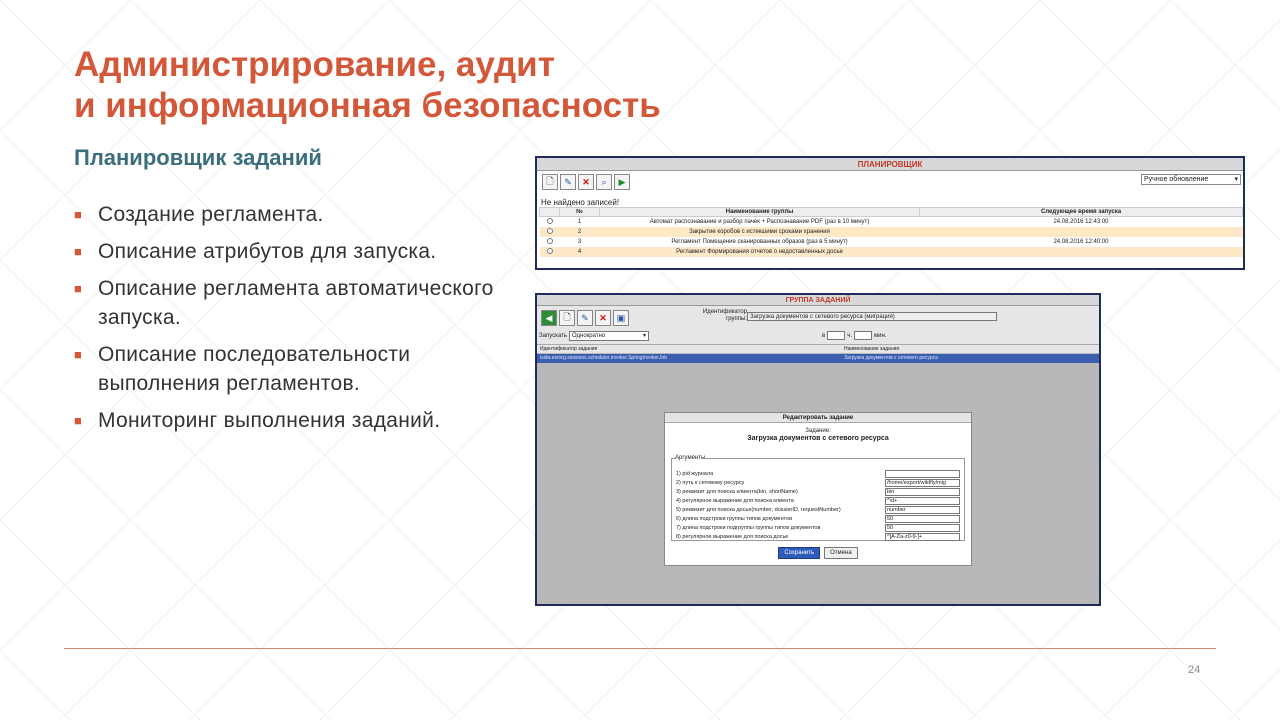 The image size is (1280, 720). What do you see at coordinates (621, 318) in the screenshot?
I see `save-icon: ▣` at bounding box center [621, 318].